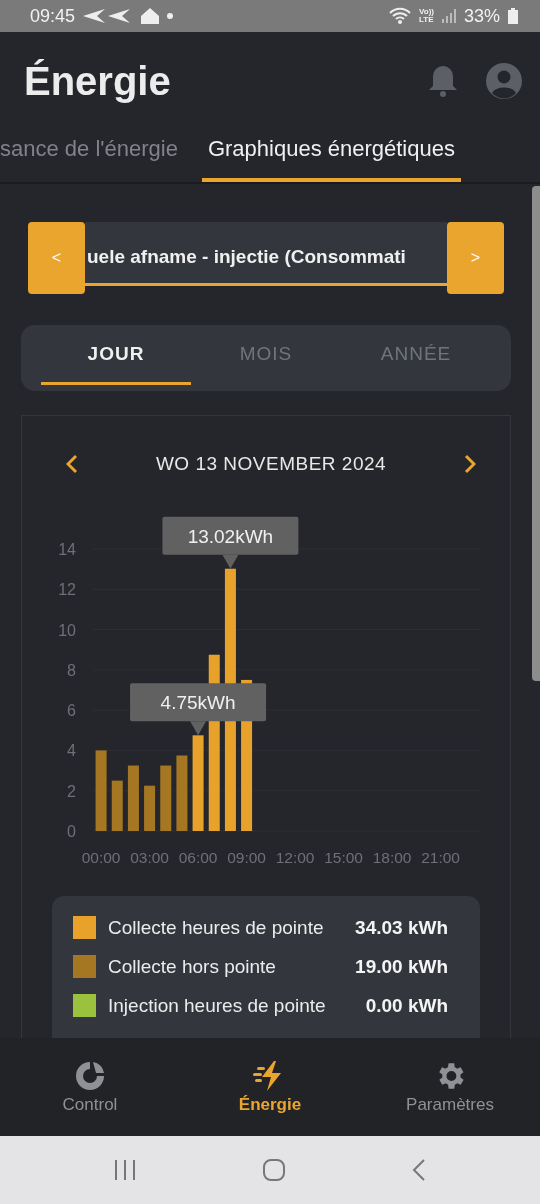 This screenshot has height=1204, width=540. What do you see at coordinates (198, 857) in the screenshot?
I see `x-tick-label: 06:00` at bounding box center [198, 857].